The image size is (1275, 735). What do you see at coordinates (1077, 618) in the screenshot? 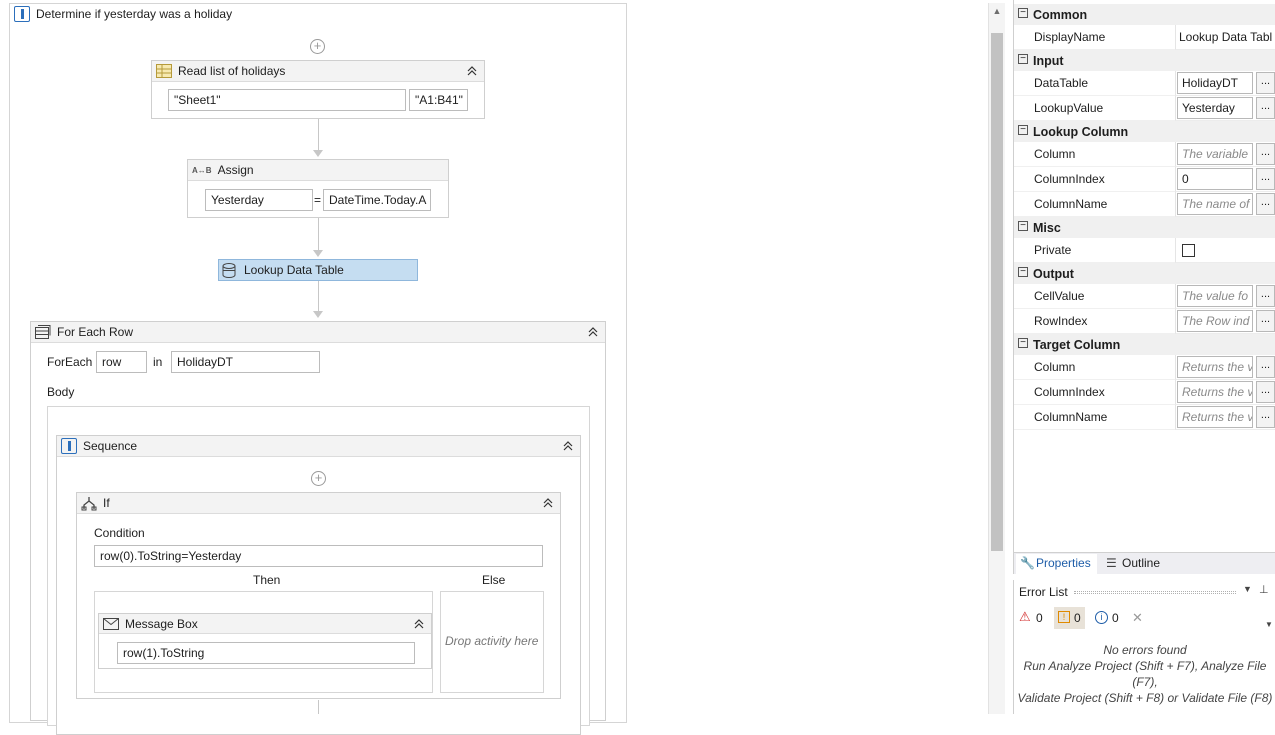
I see `warnings-count: 0` at bounding box center [1077, 618].